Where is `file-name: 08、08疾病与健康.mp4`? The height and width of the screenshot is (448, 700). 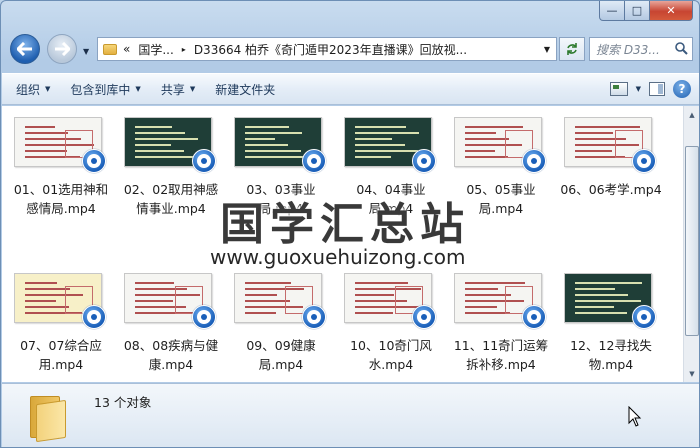
file-name: 08、08疾病与健康.mp4 is located at coordinates (171, 355).